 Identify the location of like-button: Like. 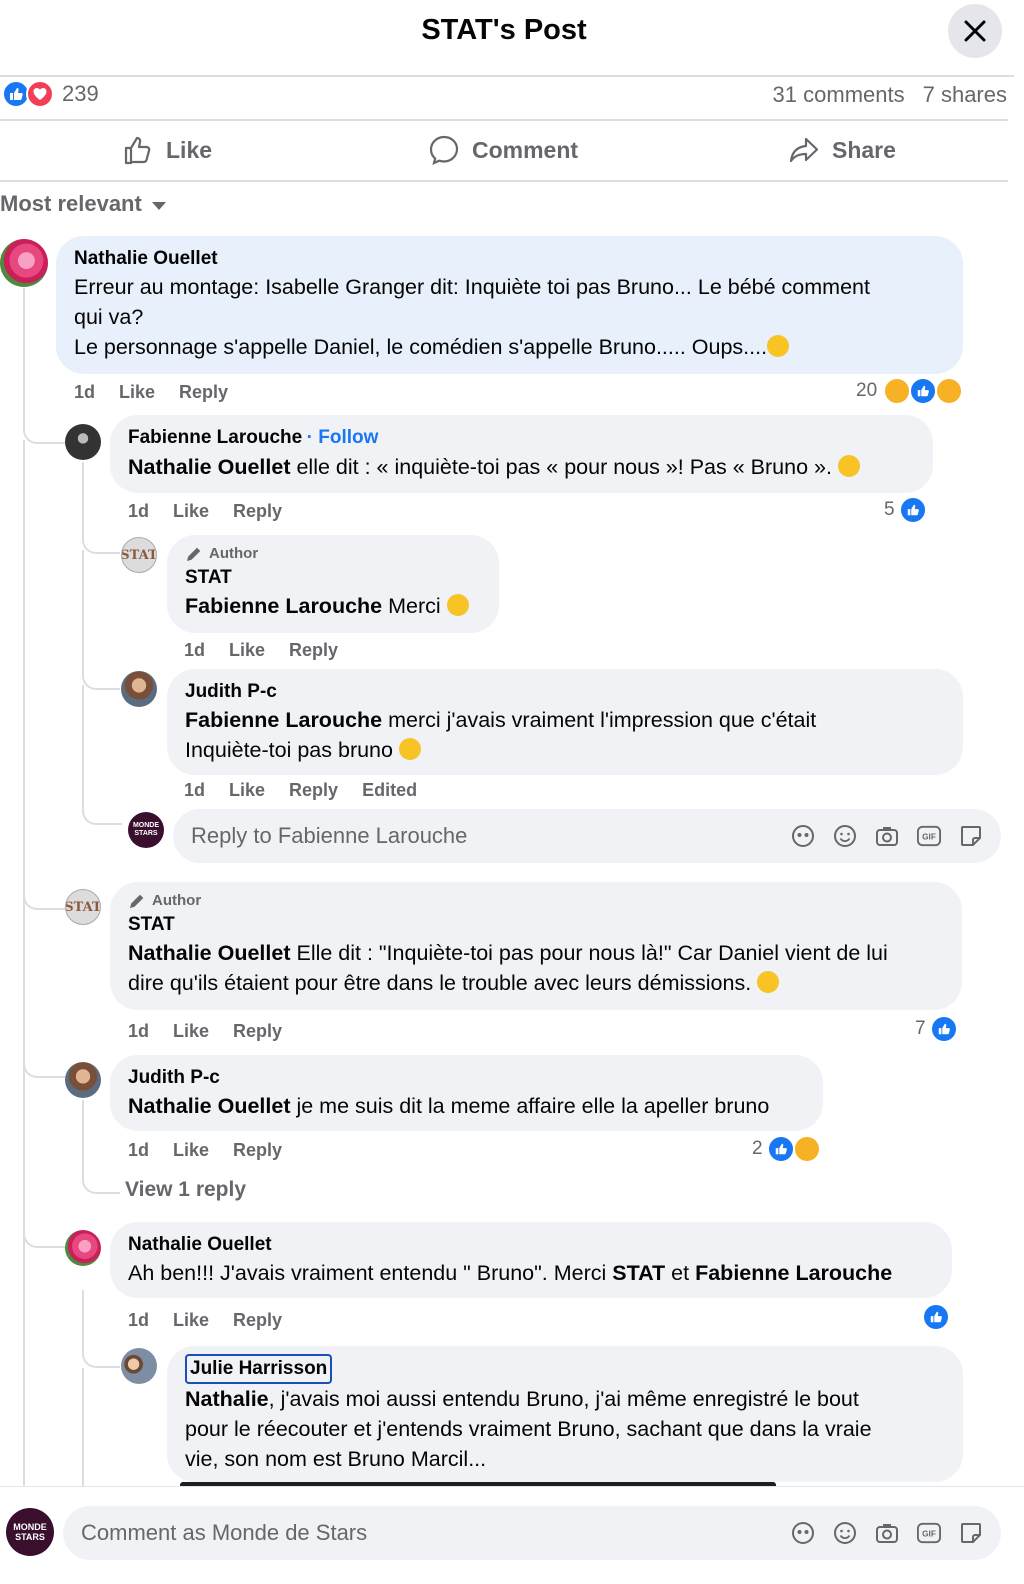
(167, 150).